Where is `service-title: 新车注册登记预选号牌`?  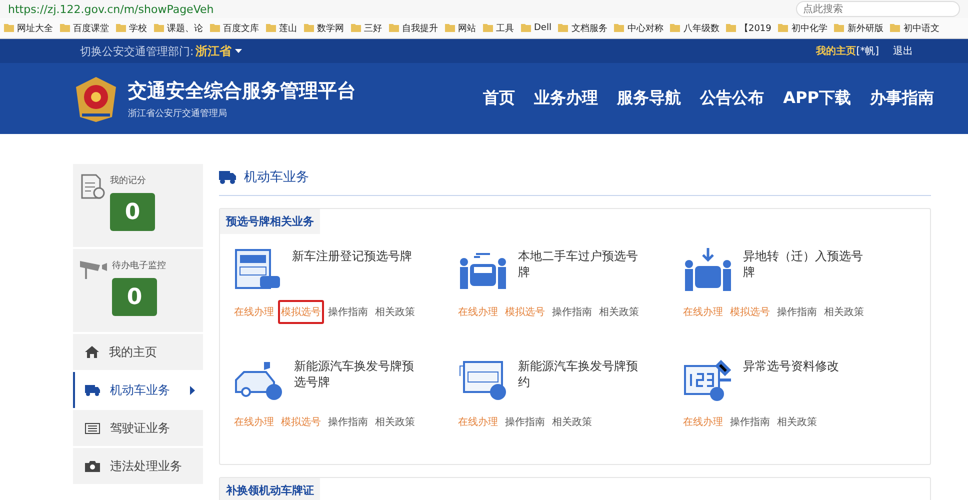 service-title: 新车注册登记预选号牌 is located at coordinates (352, 256).